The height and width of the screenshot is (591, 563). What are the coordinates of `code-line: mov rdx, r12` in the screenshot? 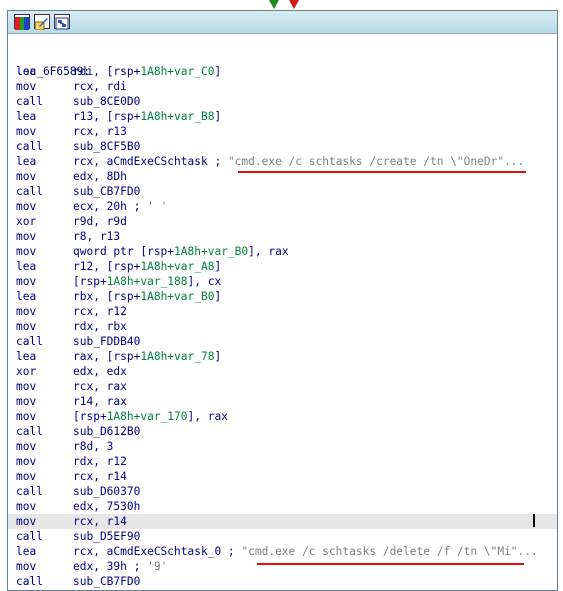 It's located at (282, 461).